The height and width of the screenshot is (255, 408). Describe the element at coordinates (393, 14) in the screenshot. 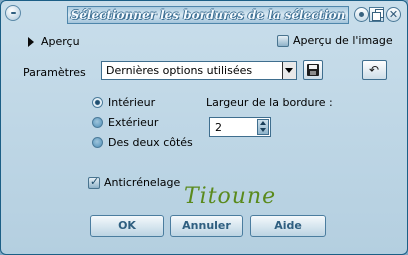

I see `close-icon: ✕` at that location.